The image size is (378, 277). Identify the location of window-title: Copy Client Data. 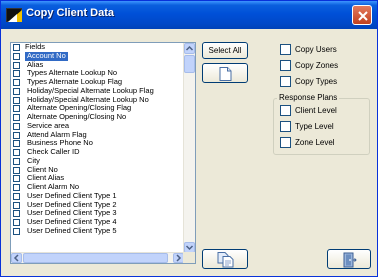
(70, 13).